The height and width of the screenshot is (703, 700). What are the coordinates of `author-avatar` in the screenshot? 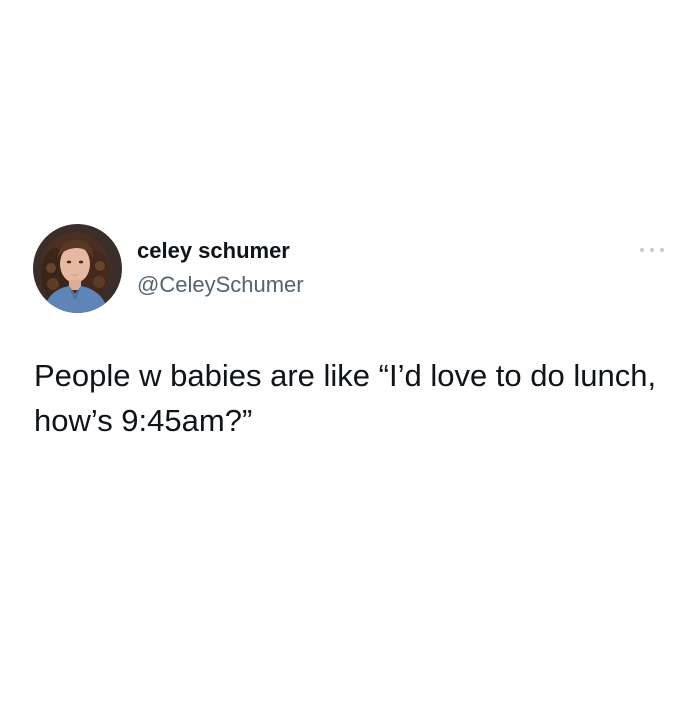 It's located at (77, 268).